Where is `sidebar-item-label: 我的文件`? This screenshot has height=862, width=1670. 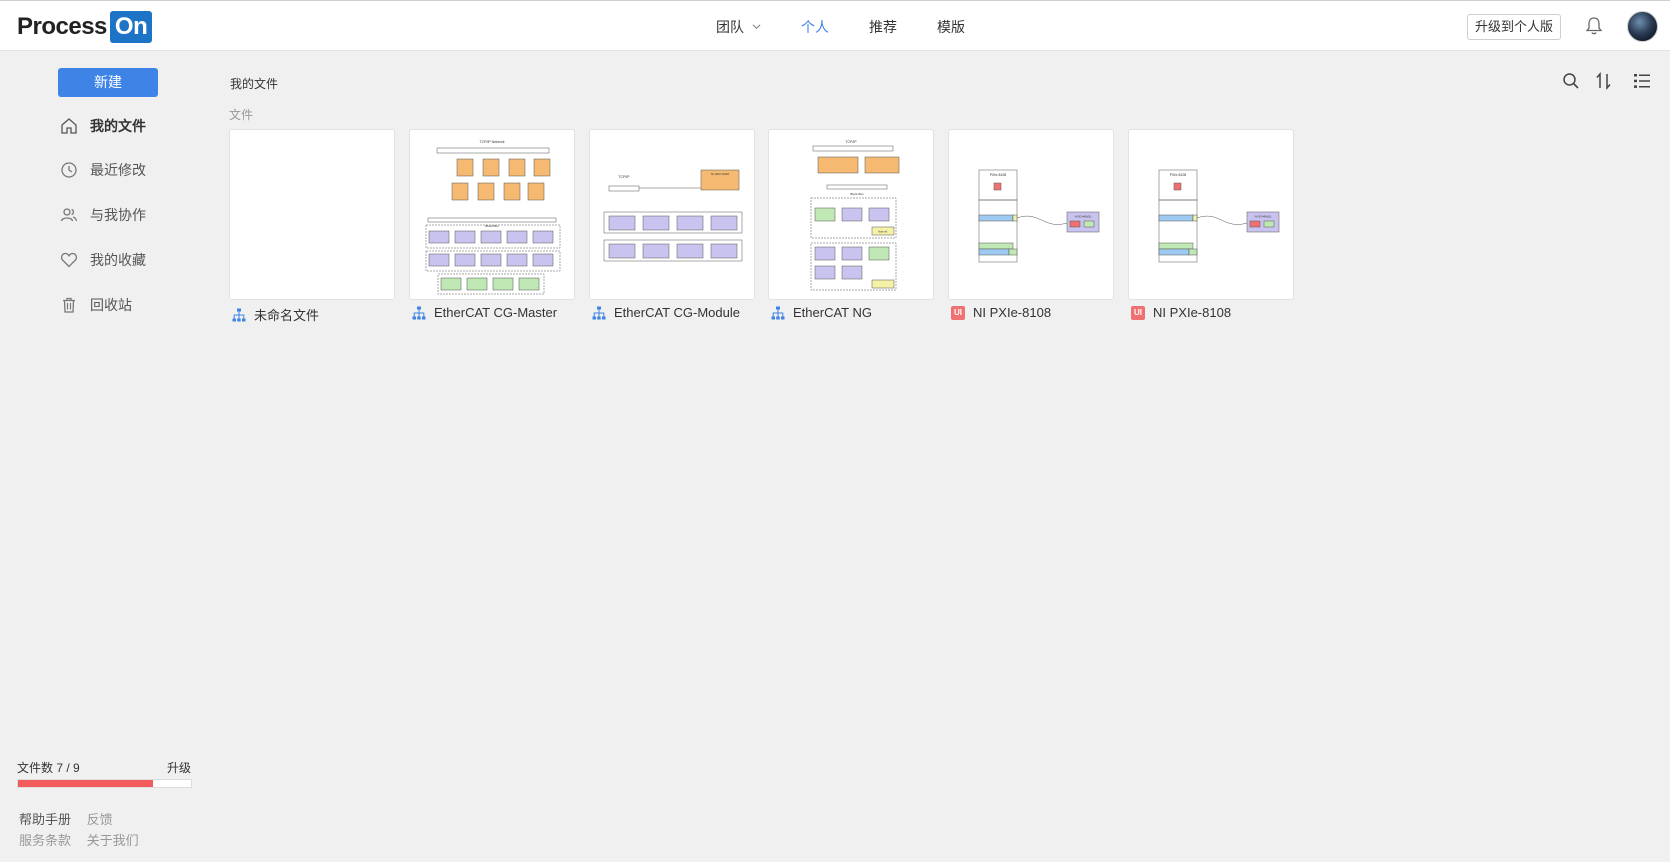 sidebar-item-label: 我的文件 is located at coordinates (118, 126).